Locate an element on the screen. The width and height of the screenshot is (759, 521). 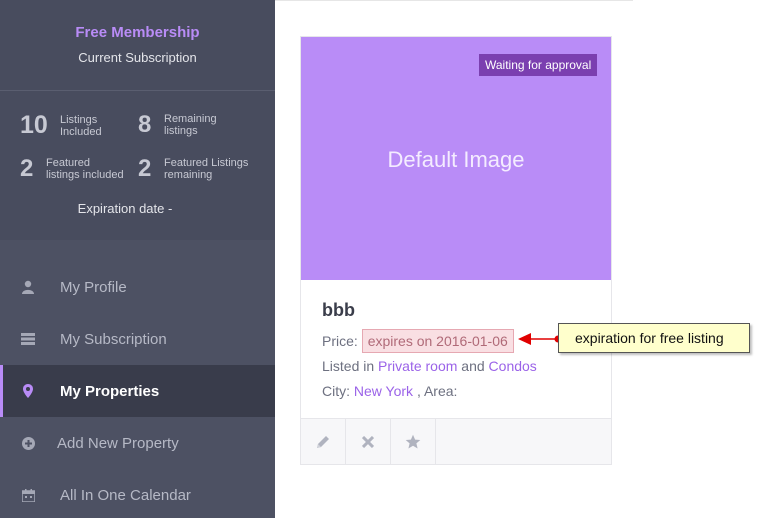
menu-item-all-in-one-calendar: All In One Calendar is located at coordinates (137, 495).